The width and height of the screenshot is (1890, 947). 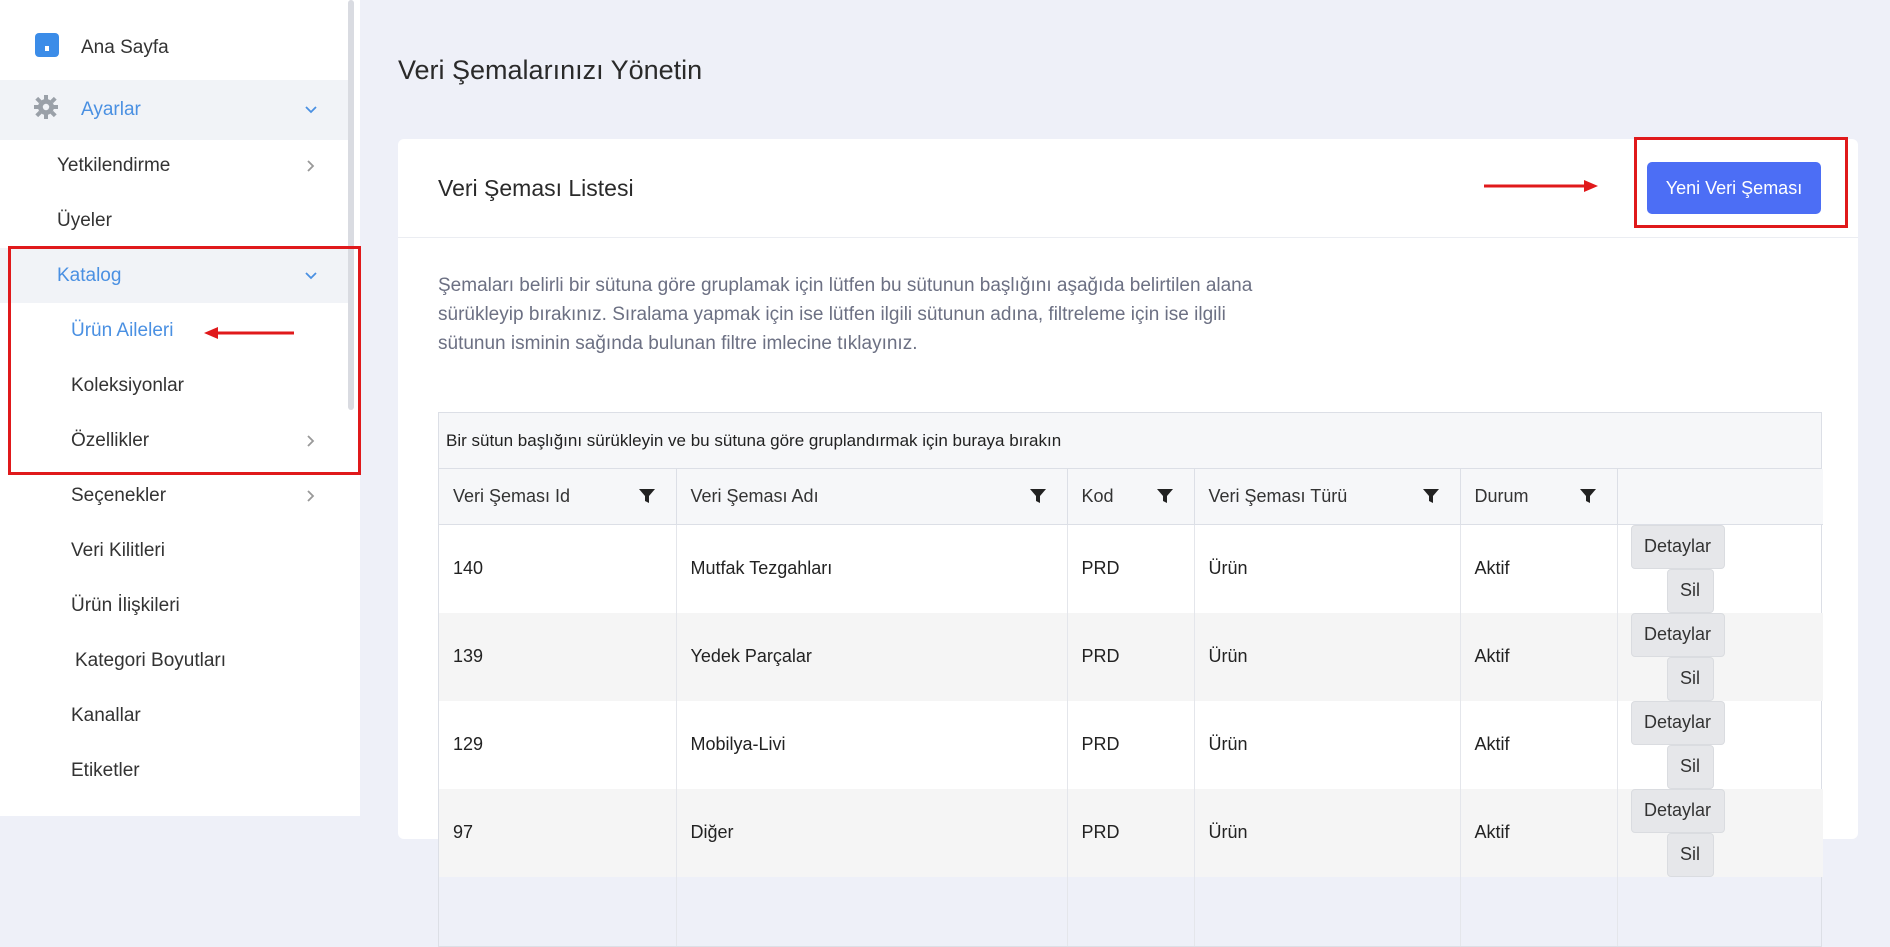 What do you see at coordinates (84, 220) in the screenshot?
I see `sidebar-item-label: Üyeler` at bounding box center [84, 220].